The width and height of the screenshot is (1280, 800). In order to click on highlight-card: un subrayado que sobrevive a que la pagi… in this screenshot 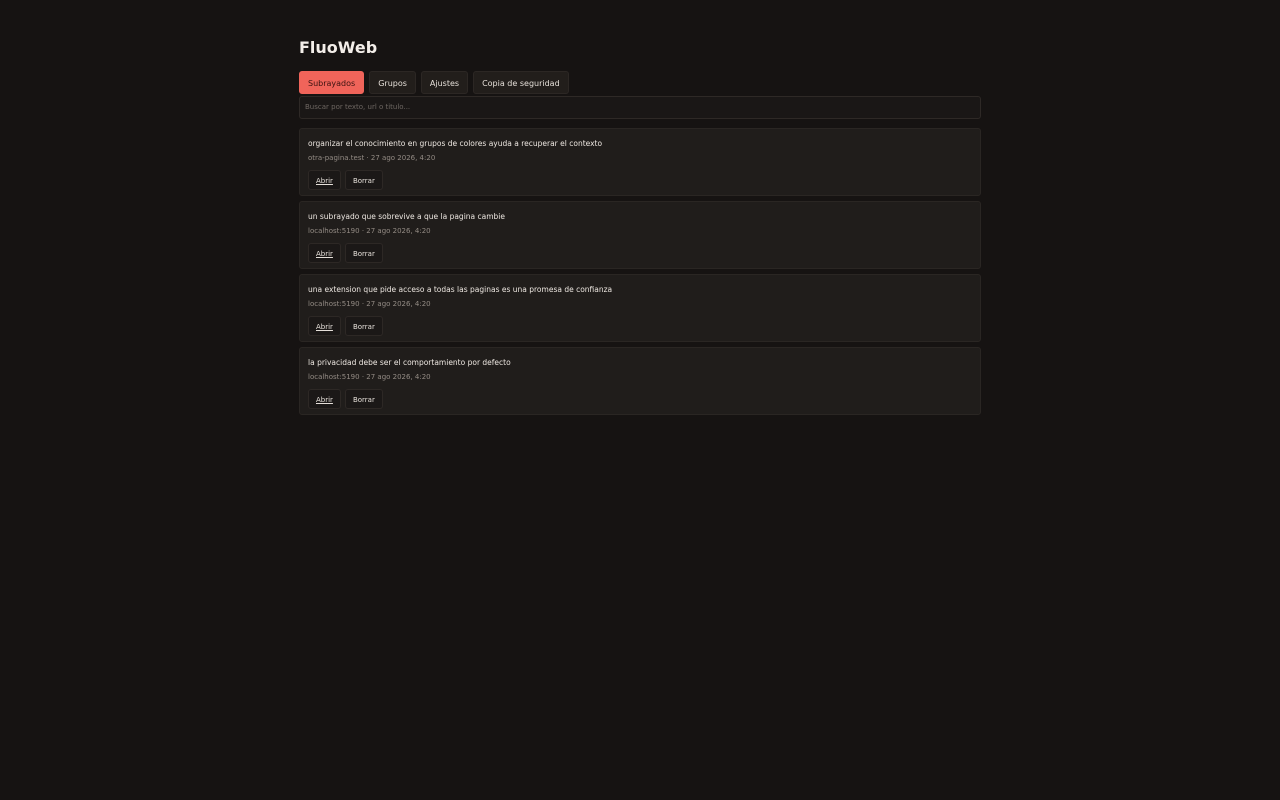, I will do `click(640, 234)`.